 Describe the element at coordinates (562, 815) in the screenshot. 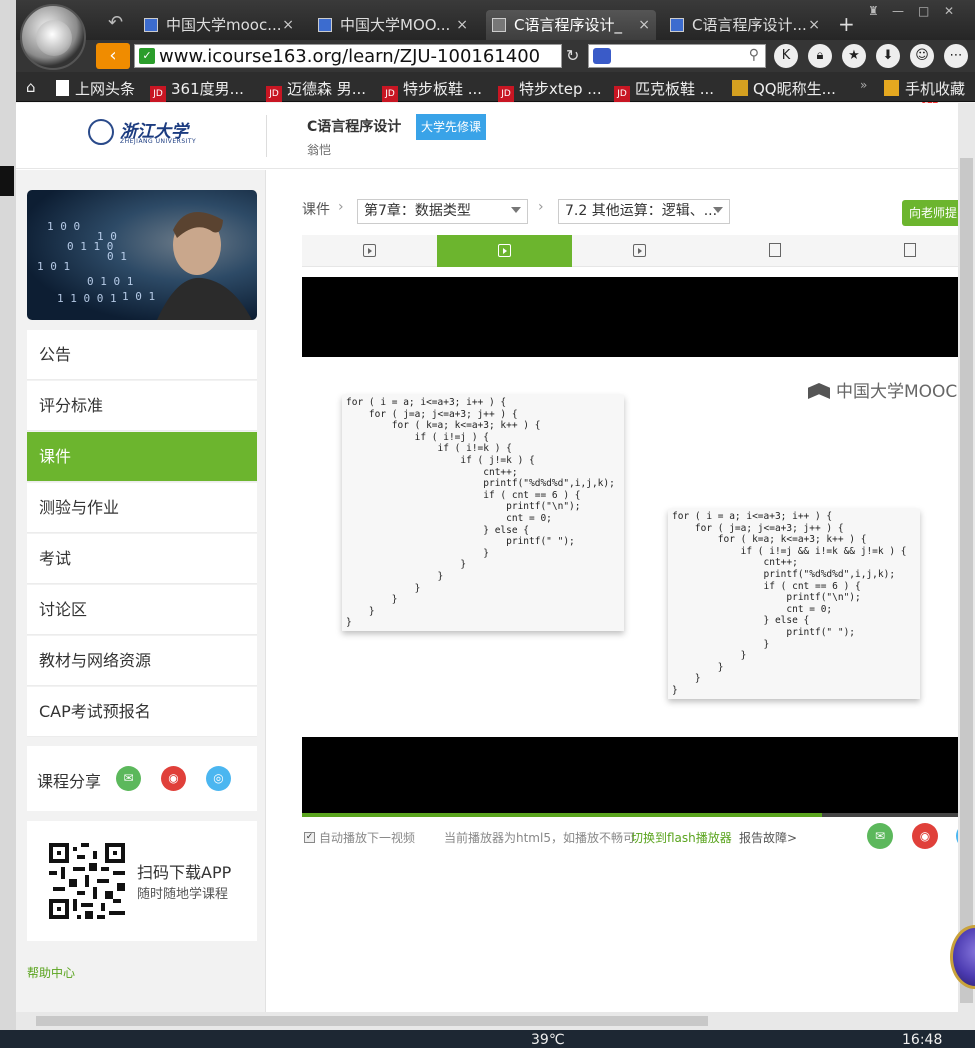

I see `progress-fill` at that location.